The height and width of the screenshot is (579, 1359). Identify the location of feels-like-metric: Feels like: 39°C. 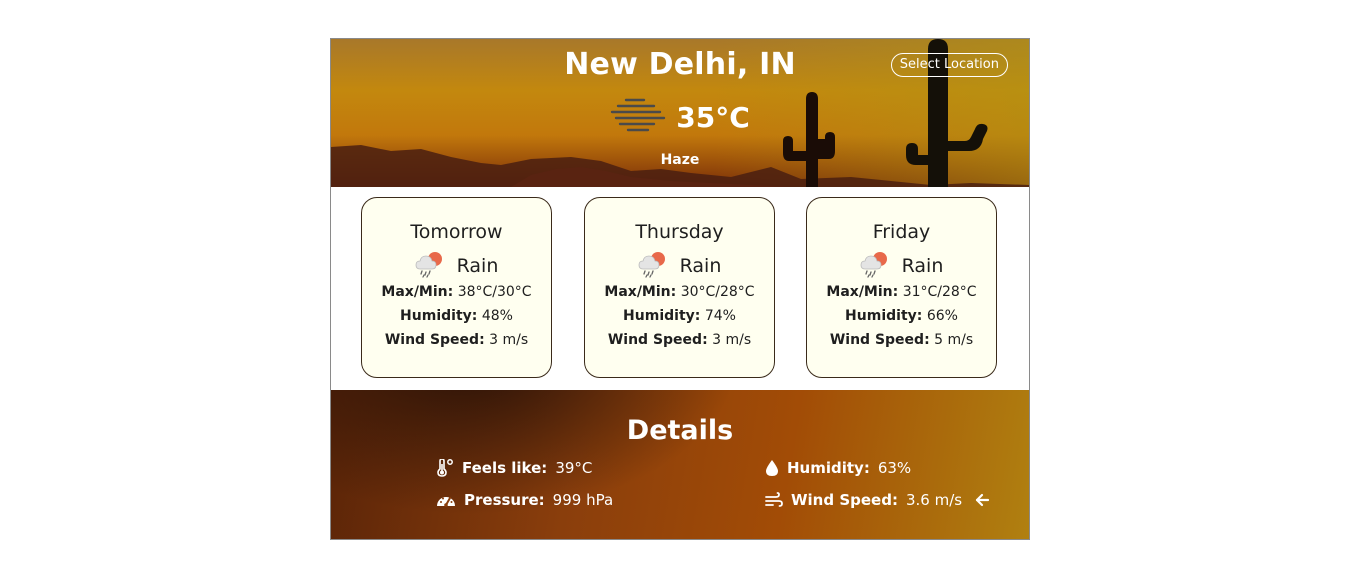
(514, 468).